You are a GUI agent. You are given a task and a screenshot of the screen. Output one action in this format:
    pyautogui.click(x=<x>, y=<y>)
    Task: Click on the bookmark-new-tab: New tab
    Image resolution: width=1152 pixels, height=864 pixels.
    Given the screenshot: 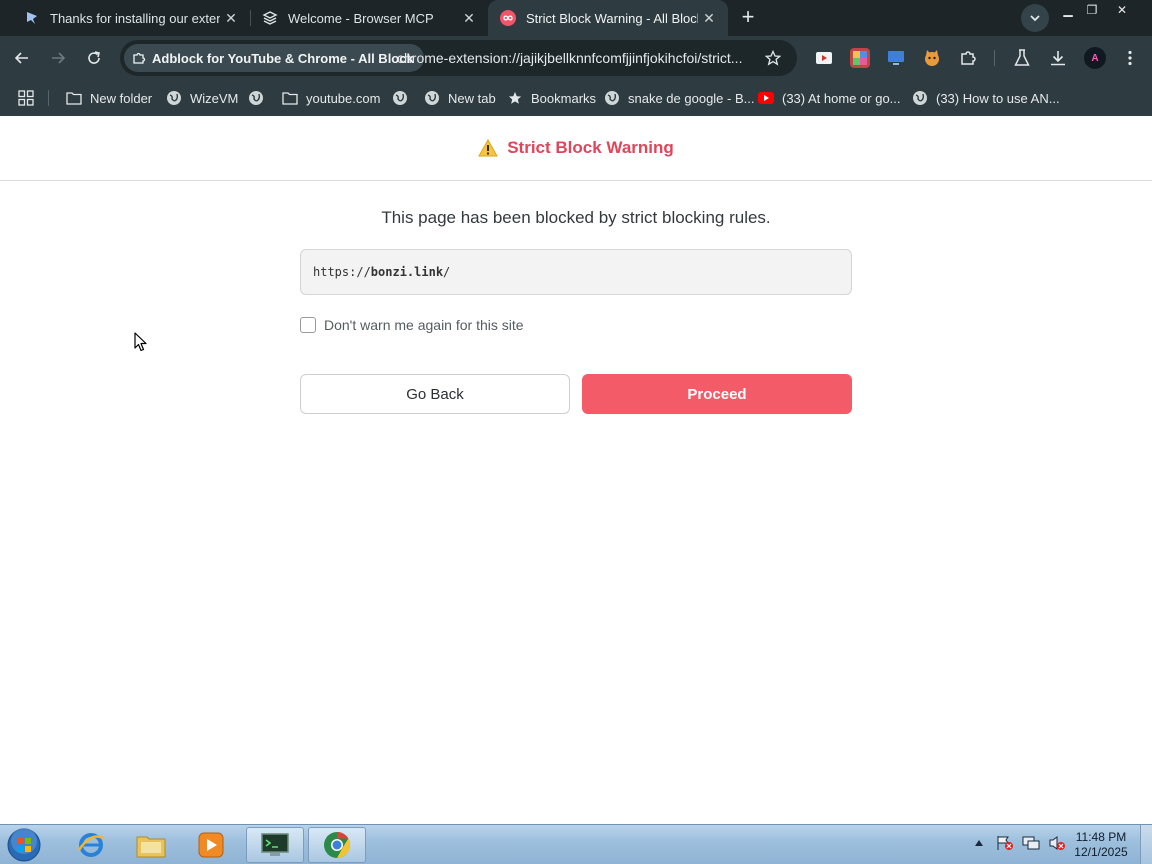 What is the action you would take?
    pyautogui.click(x=460, y=98)
    